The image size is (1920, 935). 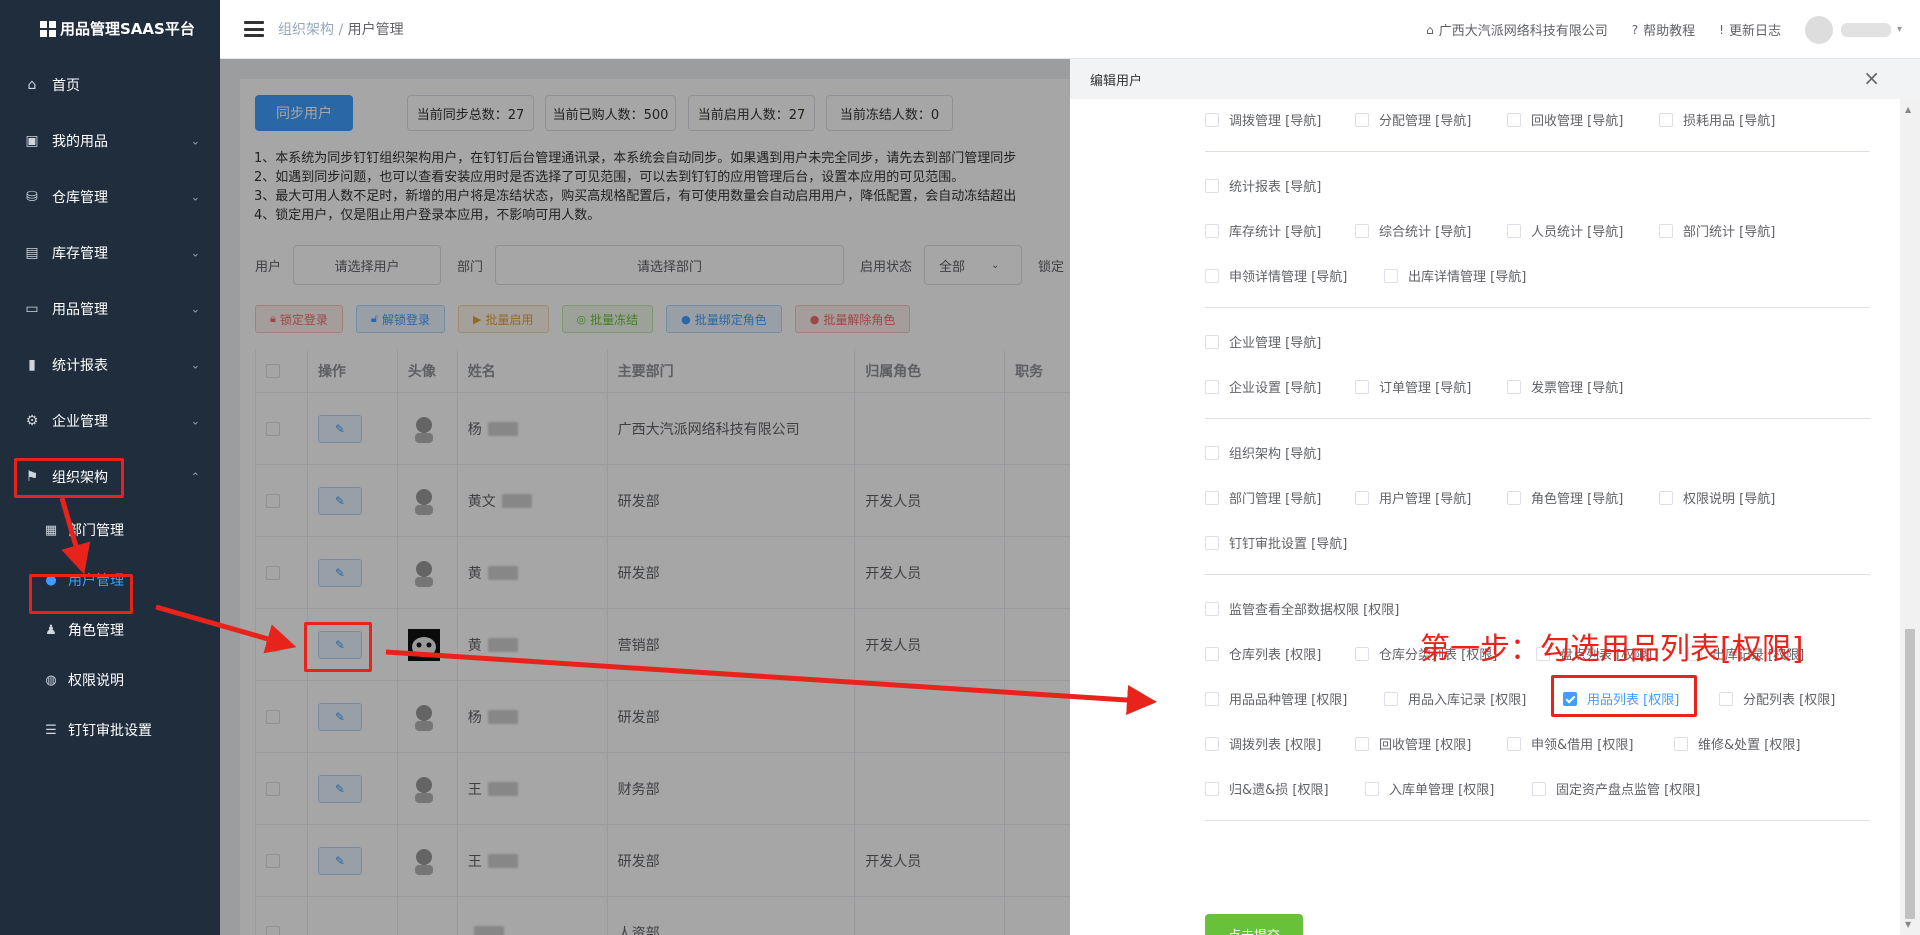 What do you see at coordinates (1908, 109) in the screenshot?
I see `scroll-up-icon: ▲` at bounding box center [1908, 109].